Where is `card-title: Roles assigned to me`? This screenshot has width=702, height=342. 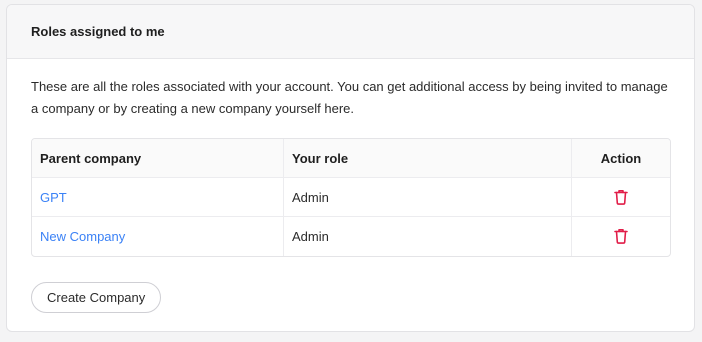
card-title: Roles assigned to me is located at coordinates (98, 31).